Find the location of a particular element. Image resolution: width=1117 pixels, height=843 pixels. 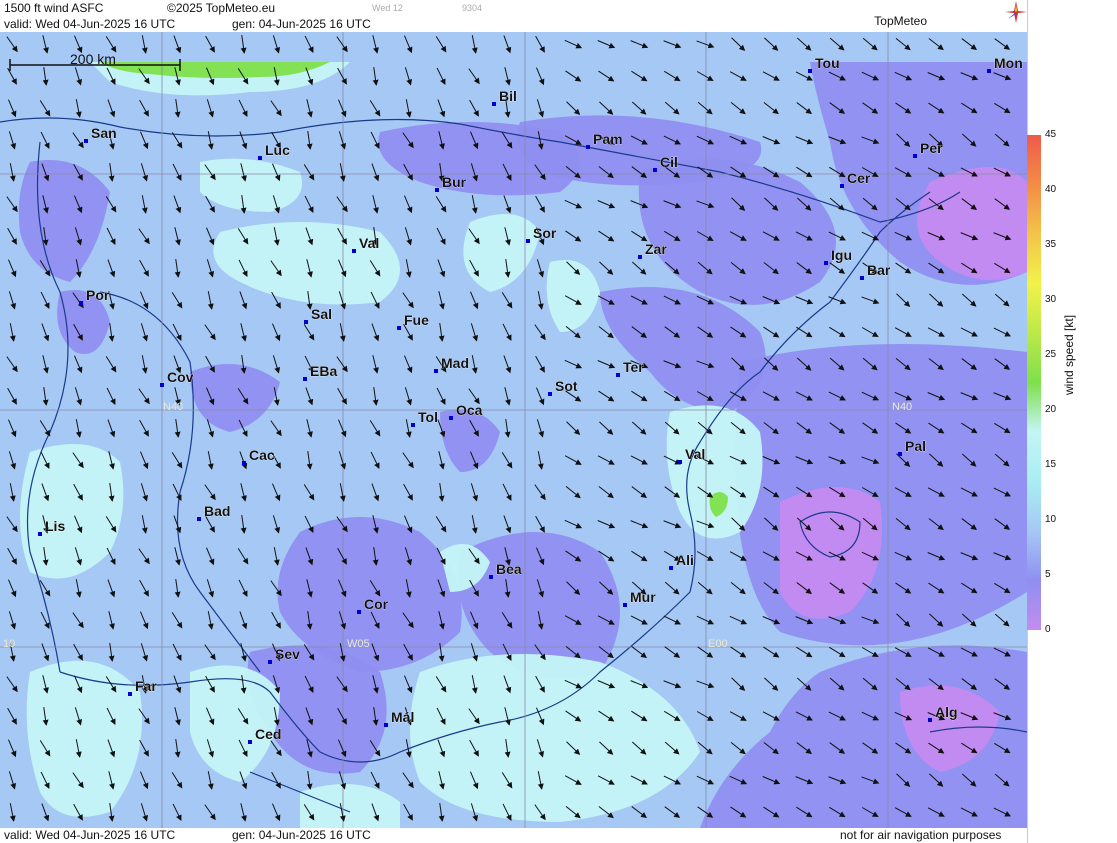

city-label: Mur is located at coordinates (643, 597).